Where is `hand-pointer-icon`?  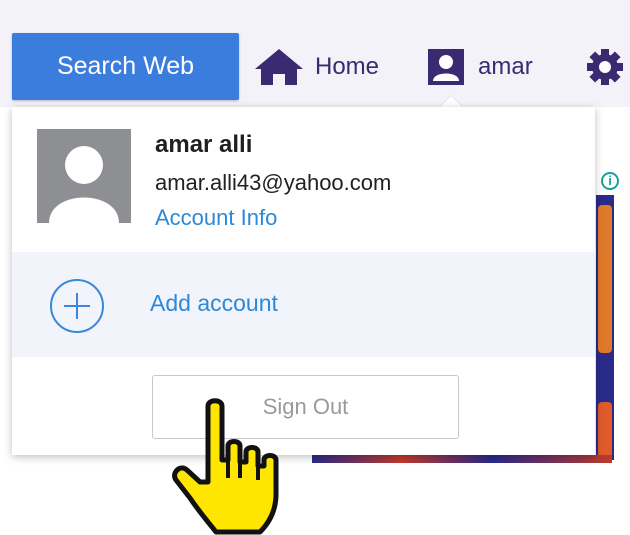 hand-pointer-icon is located at coordinates (225, 466).